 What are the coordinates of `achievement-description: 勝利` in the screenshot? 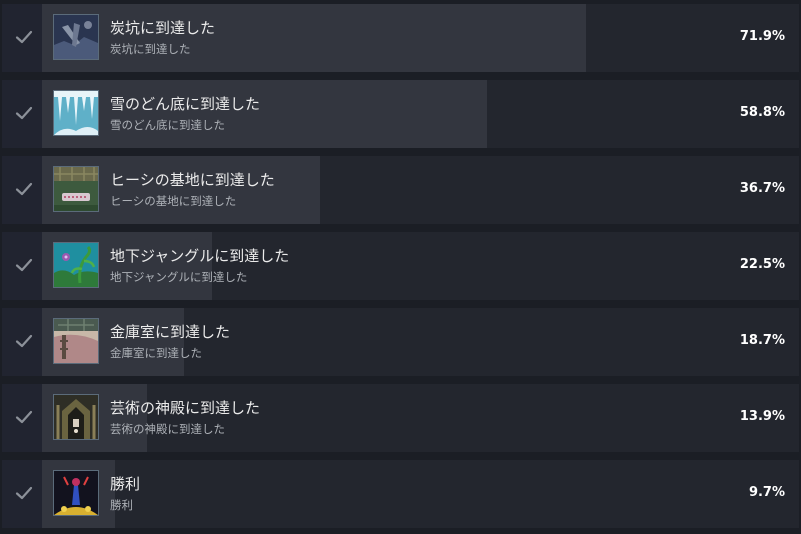 It's located at (121, 505).